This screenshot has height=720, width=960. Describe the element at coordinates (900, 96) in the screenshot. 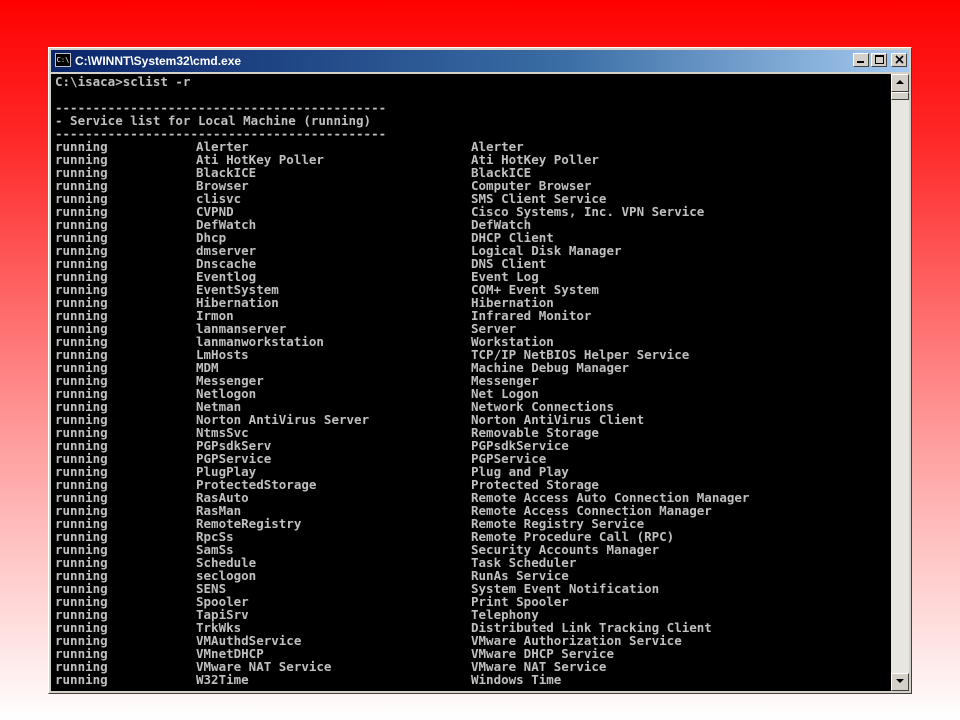

I see `scroll-thumb` at that location.